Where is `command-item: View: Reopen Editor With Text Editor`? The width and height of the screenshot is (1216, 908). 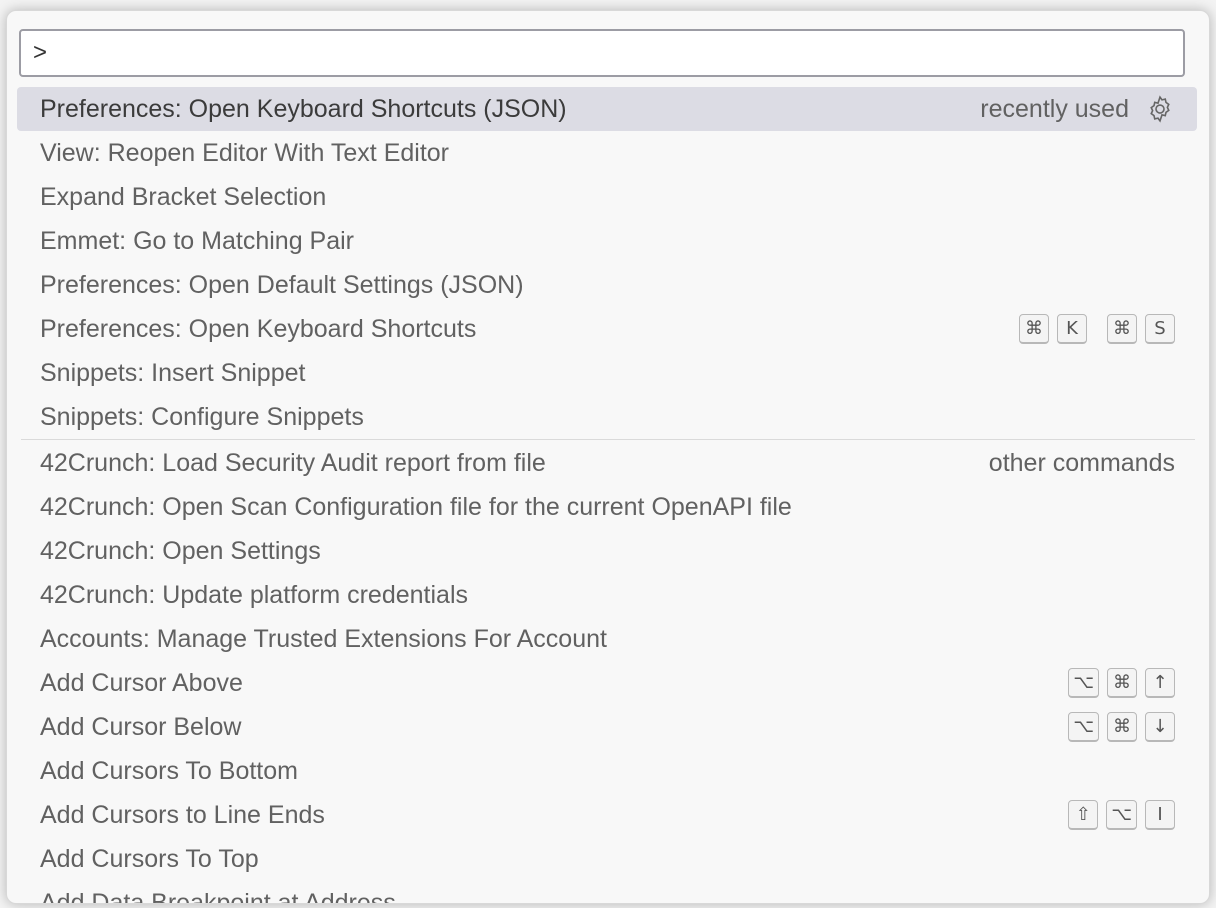
command-item: View: Reopen Editor With Text Editor is located at coordinates (607, 153).